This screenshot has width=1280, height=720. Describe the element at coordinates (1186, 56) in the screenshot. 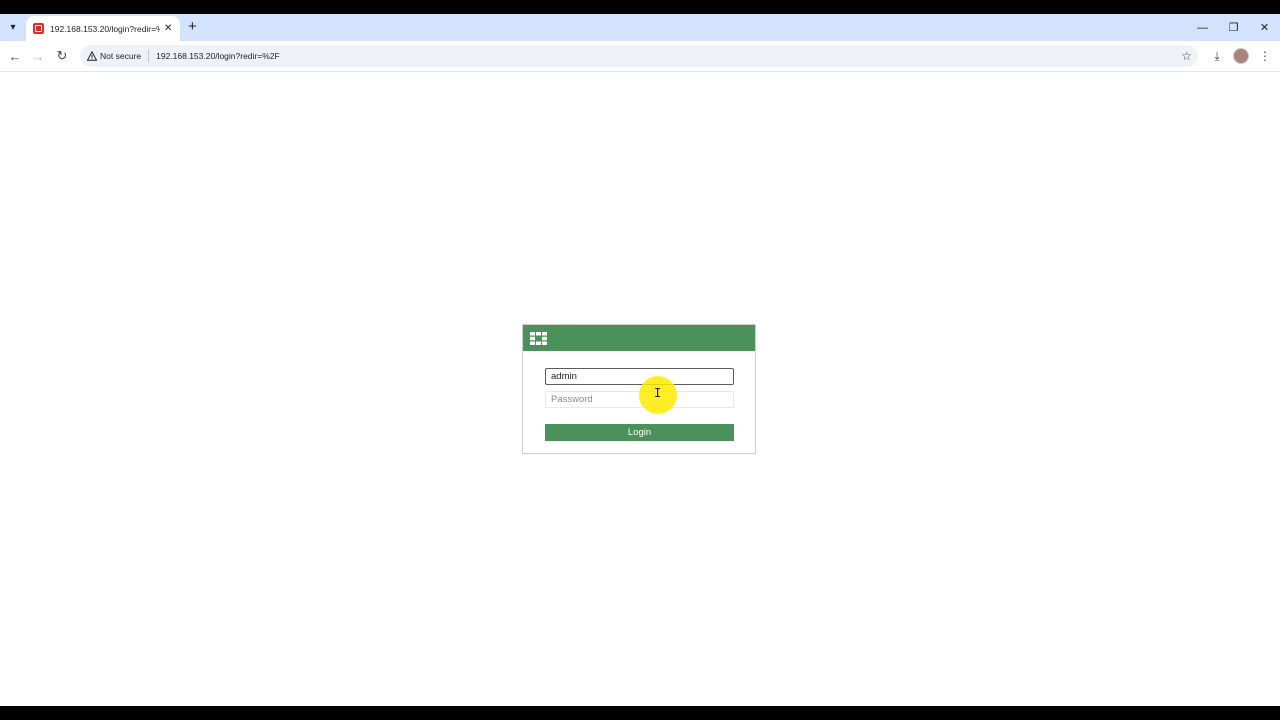

I see `bookmark-star-icon: ☆` at that location.